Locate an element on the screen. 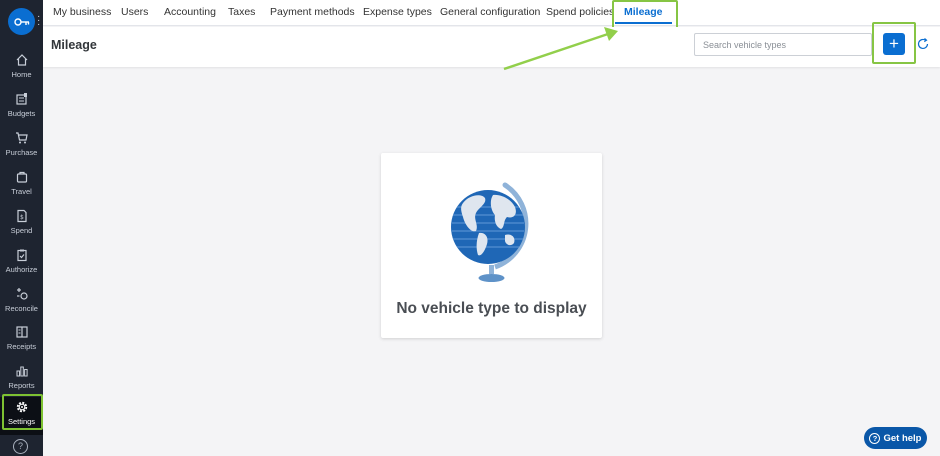  sidebar-item-spend: $ Spend is located at coordinates (21, 225).